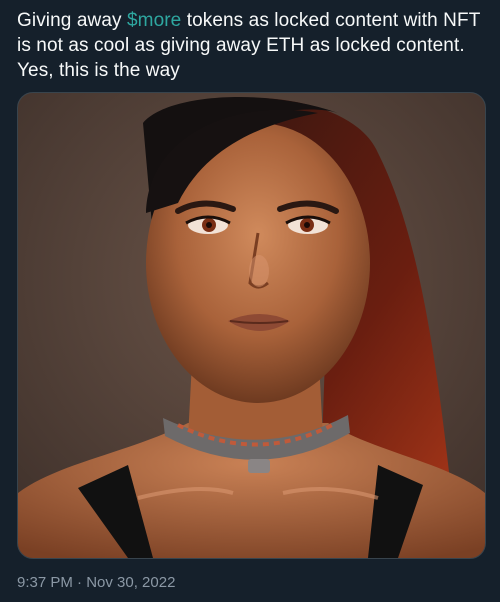  I want to click on tweet-timestamp: 9:37 PM · Nov 30, 2022, so click(96, 582).